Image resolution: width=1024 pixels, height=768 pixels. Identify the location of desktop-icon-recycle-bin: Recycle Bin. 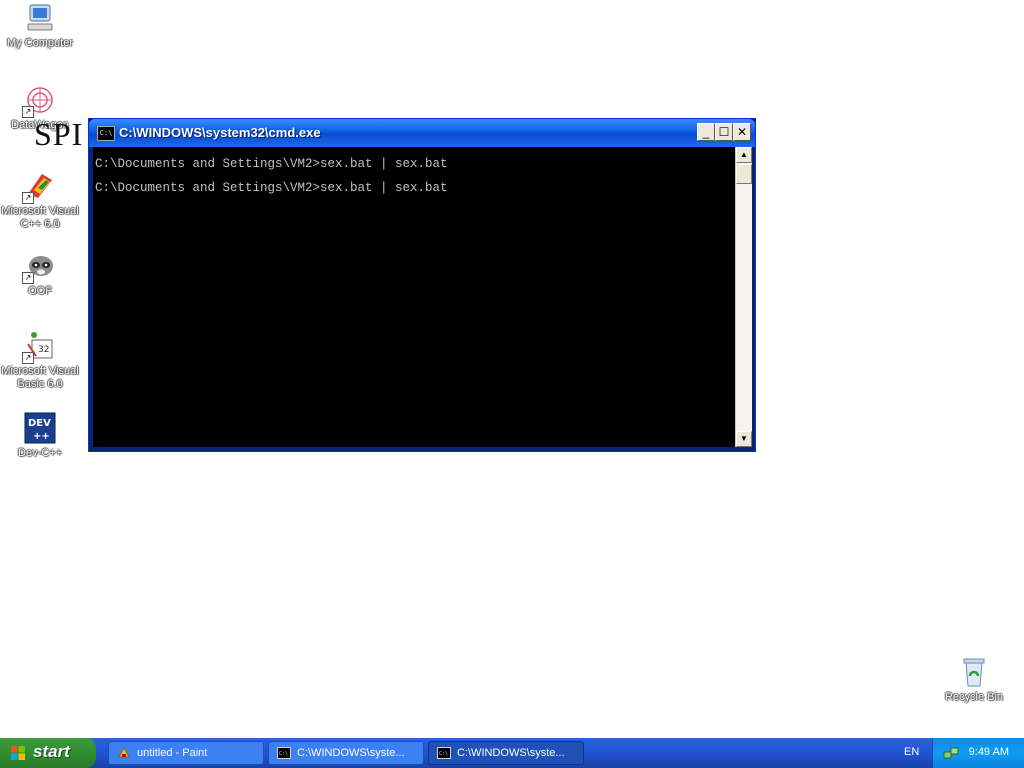
(974, 680).